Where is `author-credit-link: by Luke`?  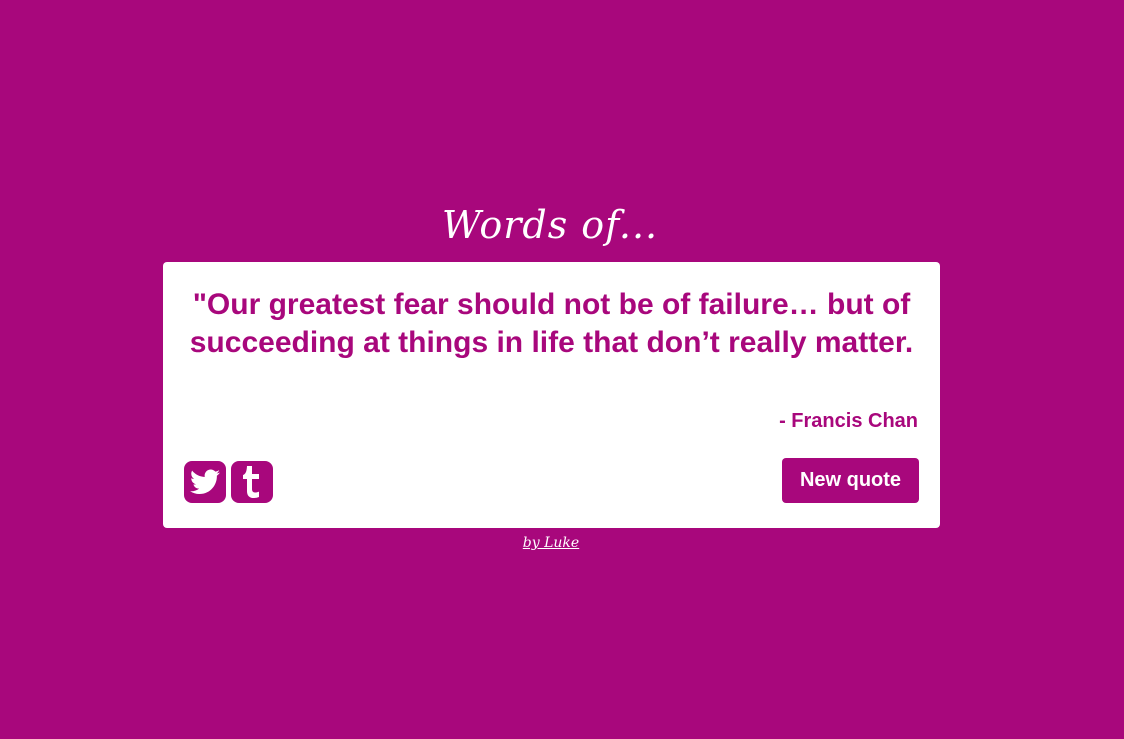 author-credit-link: by Luke is located at coordinates (551, 543).